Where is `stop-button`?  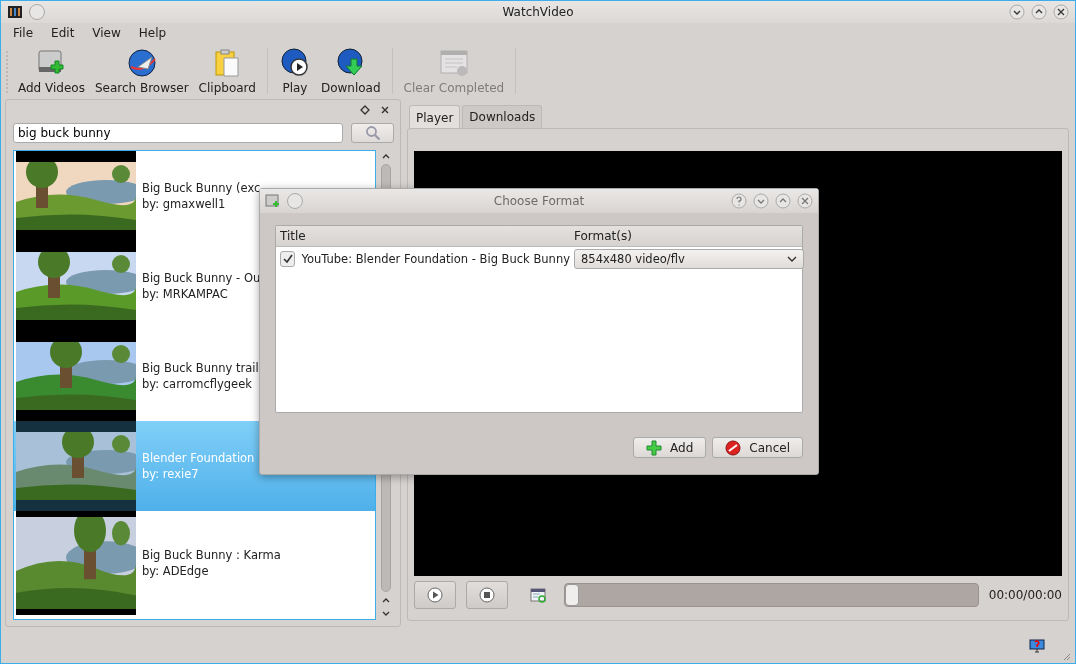
stop-button is located at coordinates (487, 595).